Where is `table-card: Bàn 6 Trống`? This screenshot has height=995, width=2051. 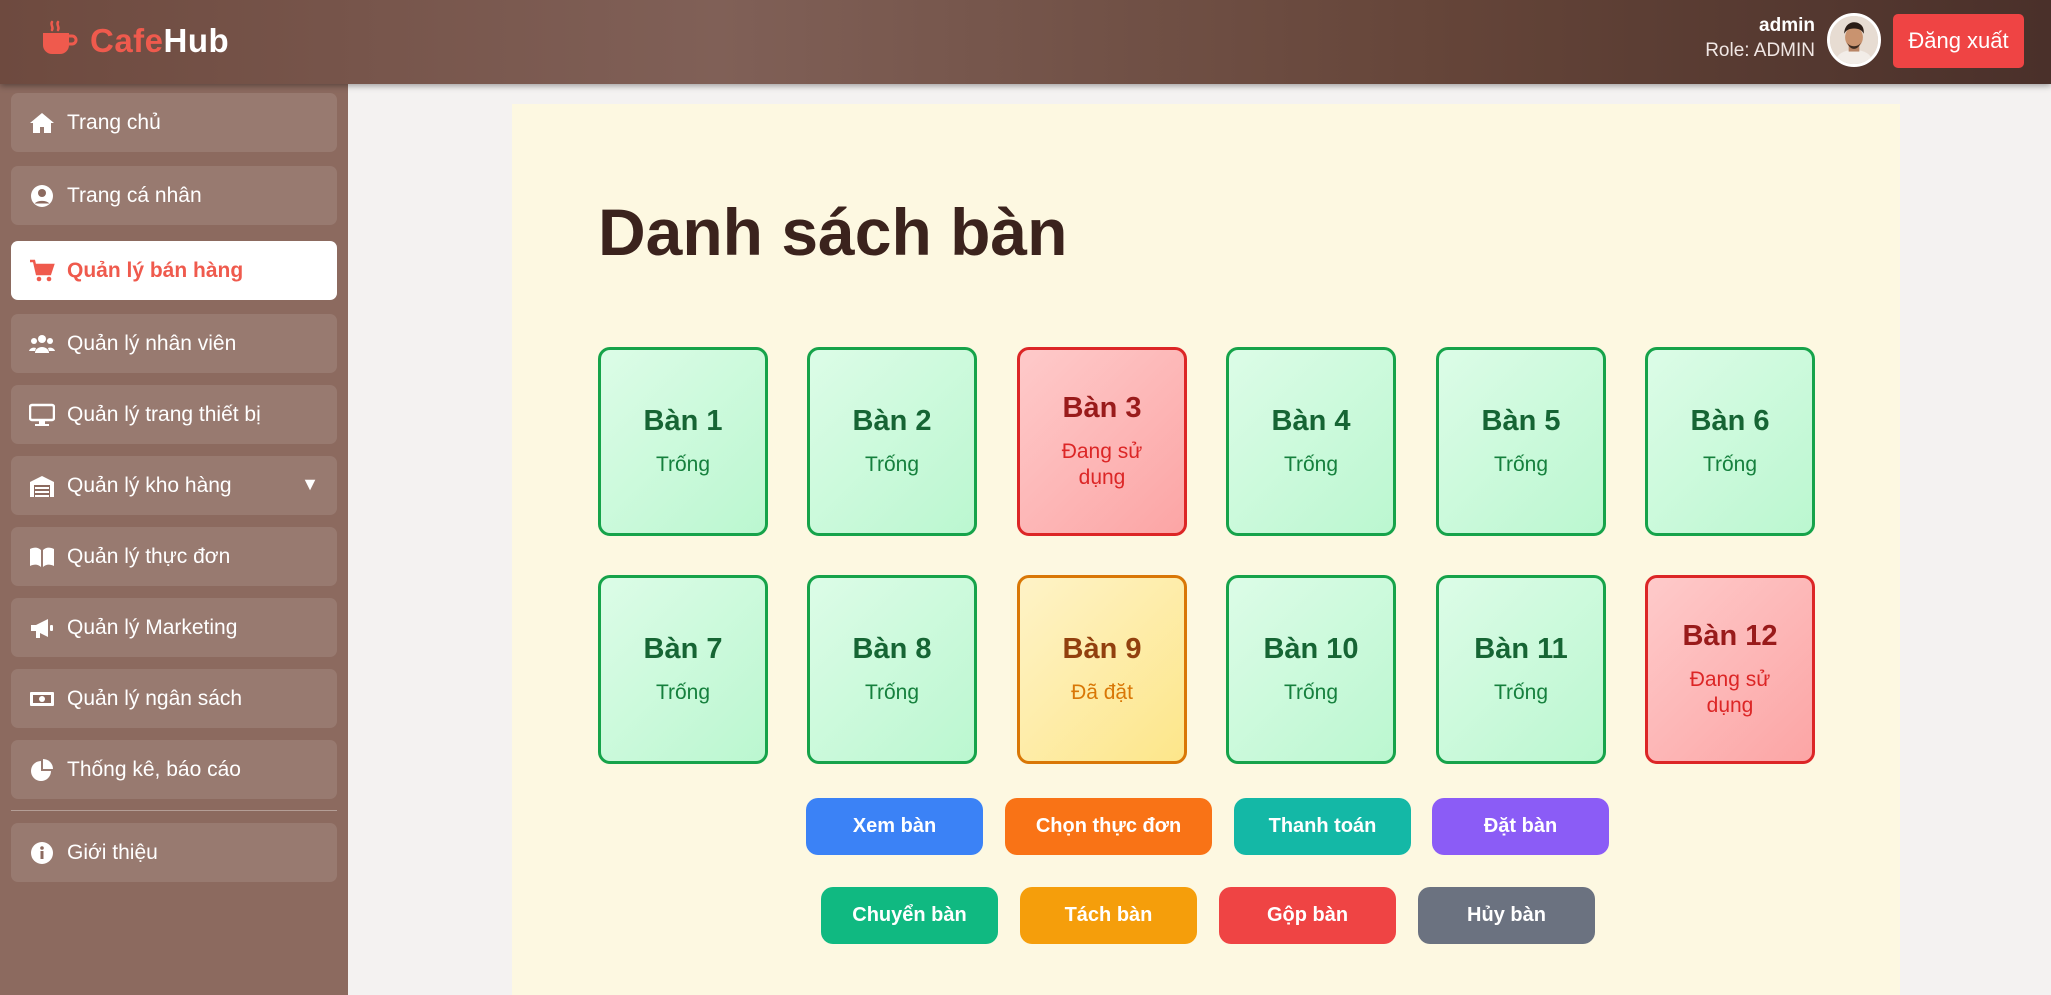
table-card: Bàn 6 Trống is located at coordinates (1730, 441).